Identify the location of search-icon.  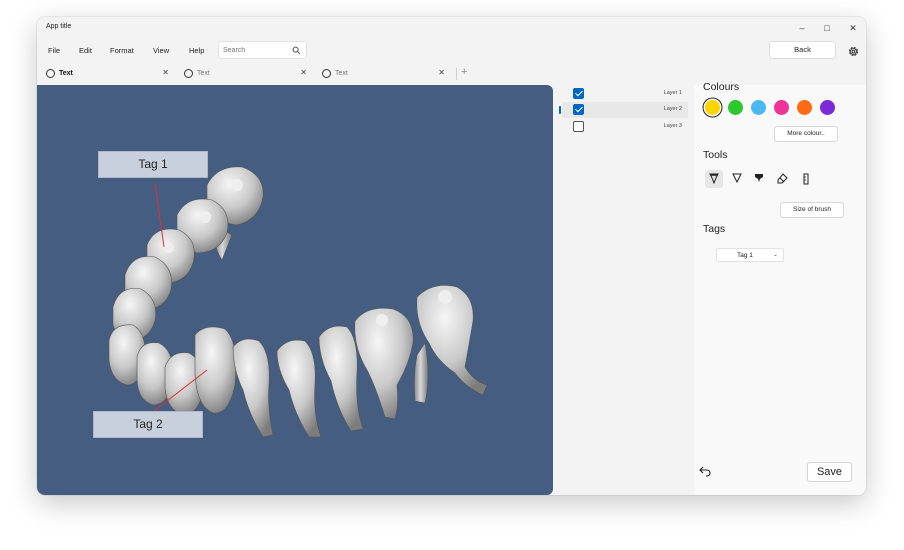
(296, 50).